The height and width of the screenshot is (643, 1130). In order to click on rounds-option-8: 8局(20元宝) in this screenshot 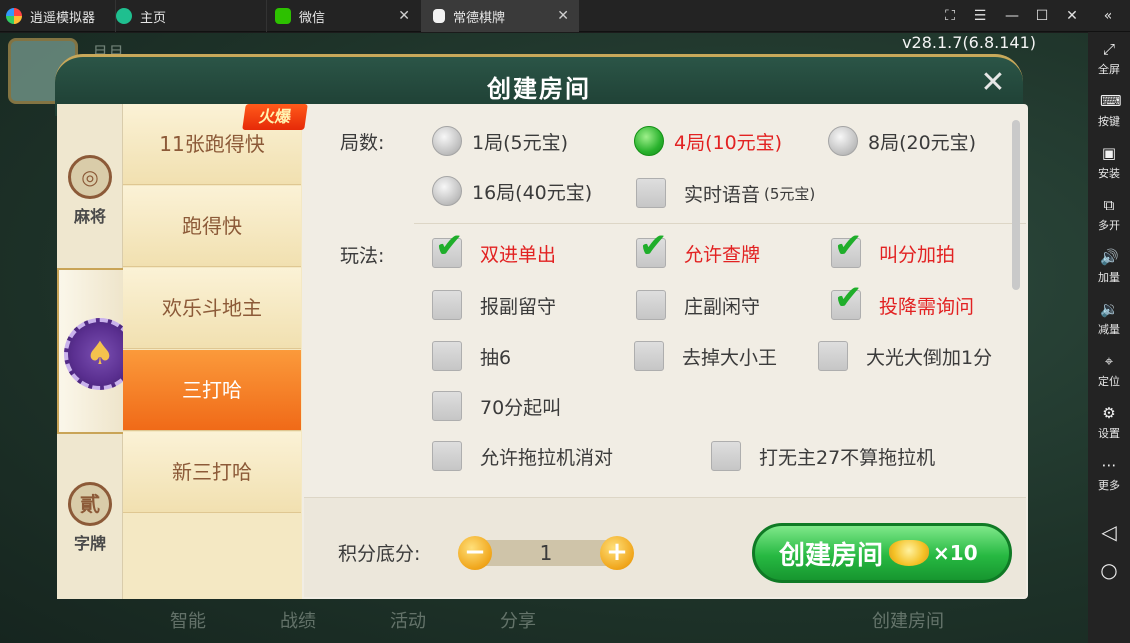, I will do `click(902, 141)`.